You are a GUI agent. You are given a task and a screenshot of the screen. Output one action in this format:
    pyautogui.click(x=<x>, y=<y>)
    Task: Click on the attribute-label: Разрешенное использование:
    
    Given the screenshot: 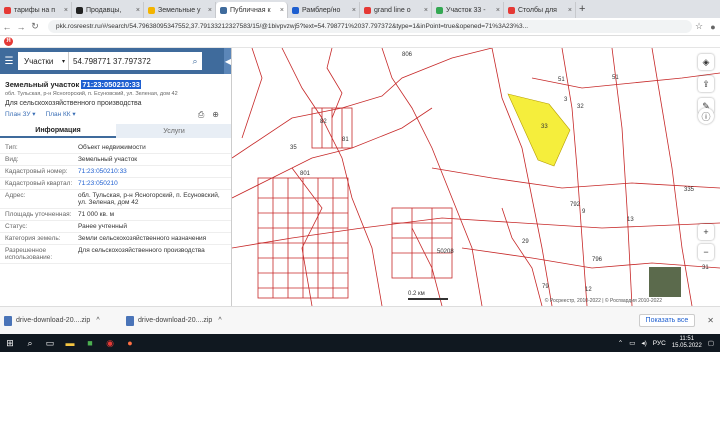 What is the action you would take?
    pyautogui.click(x=29, y=254)
    